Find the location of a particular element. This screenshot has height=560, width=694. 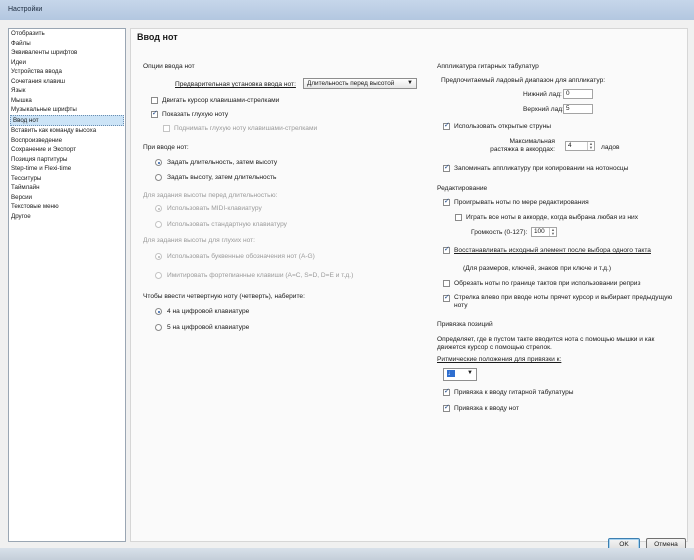

ghost-note-up-down-checkbox is located at coordinates (166, 128).